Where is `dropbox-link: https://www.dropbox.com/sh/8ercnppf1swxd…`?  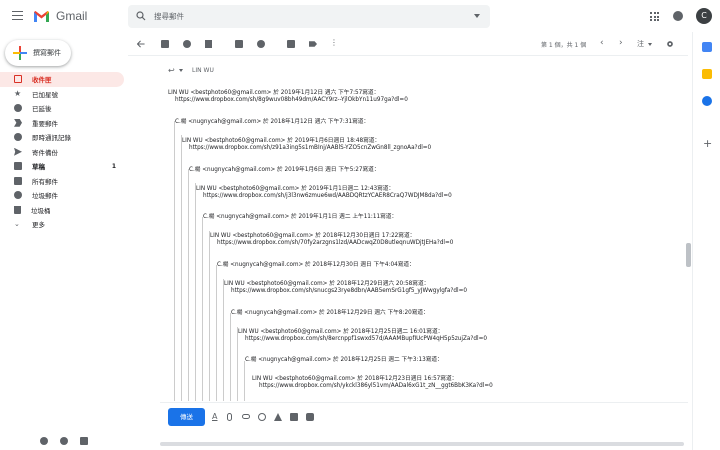 dropbox-link: https://www.dropbox.com/sh/8ercnppf1swxd… is located at coordinates (366, 339).